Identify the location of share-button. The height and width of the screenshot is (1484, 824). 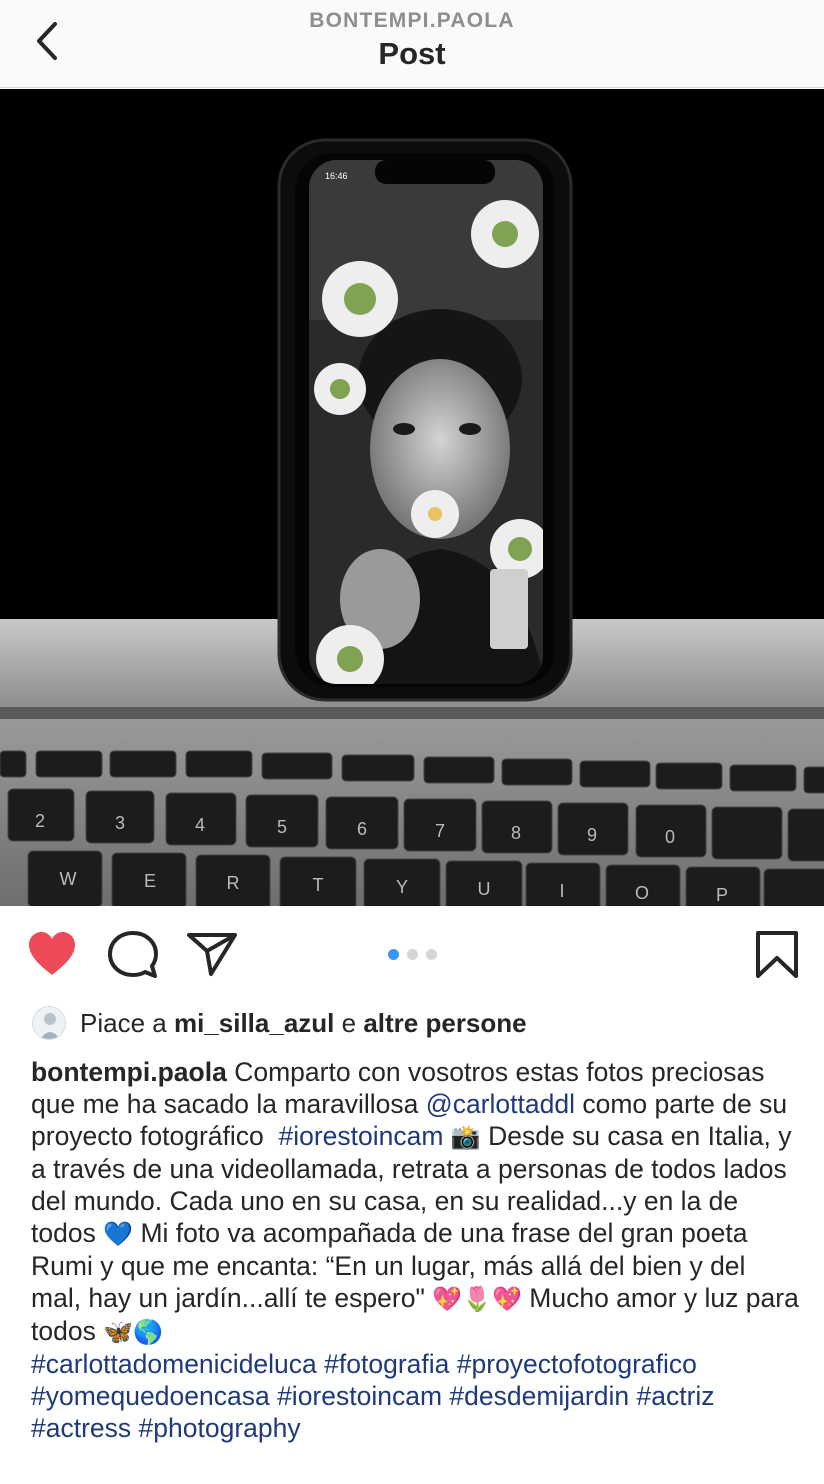
(212, 956).